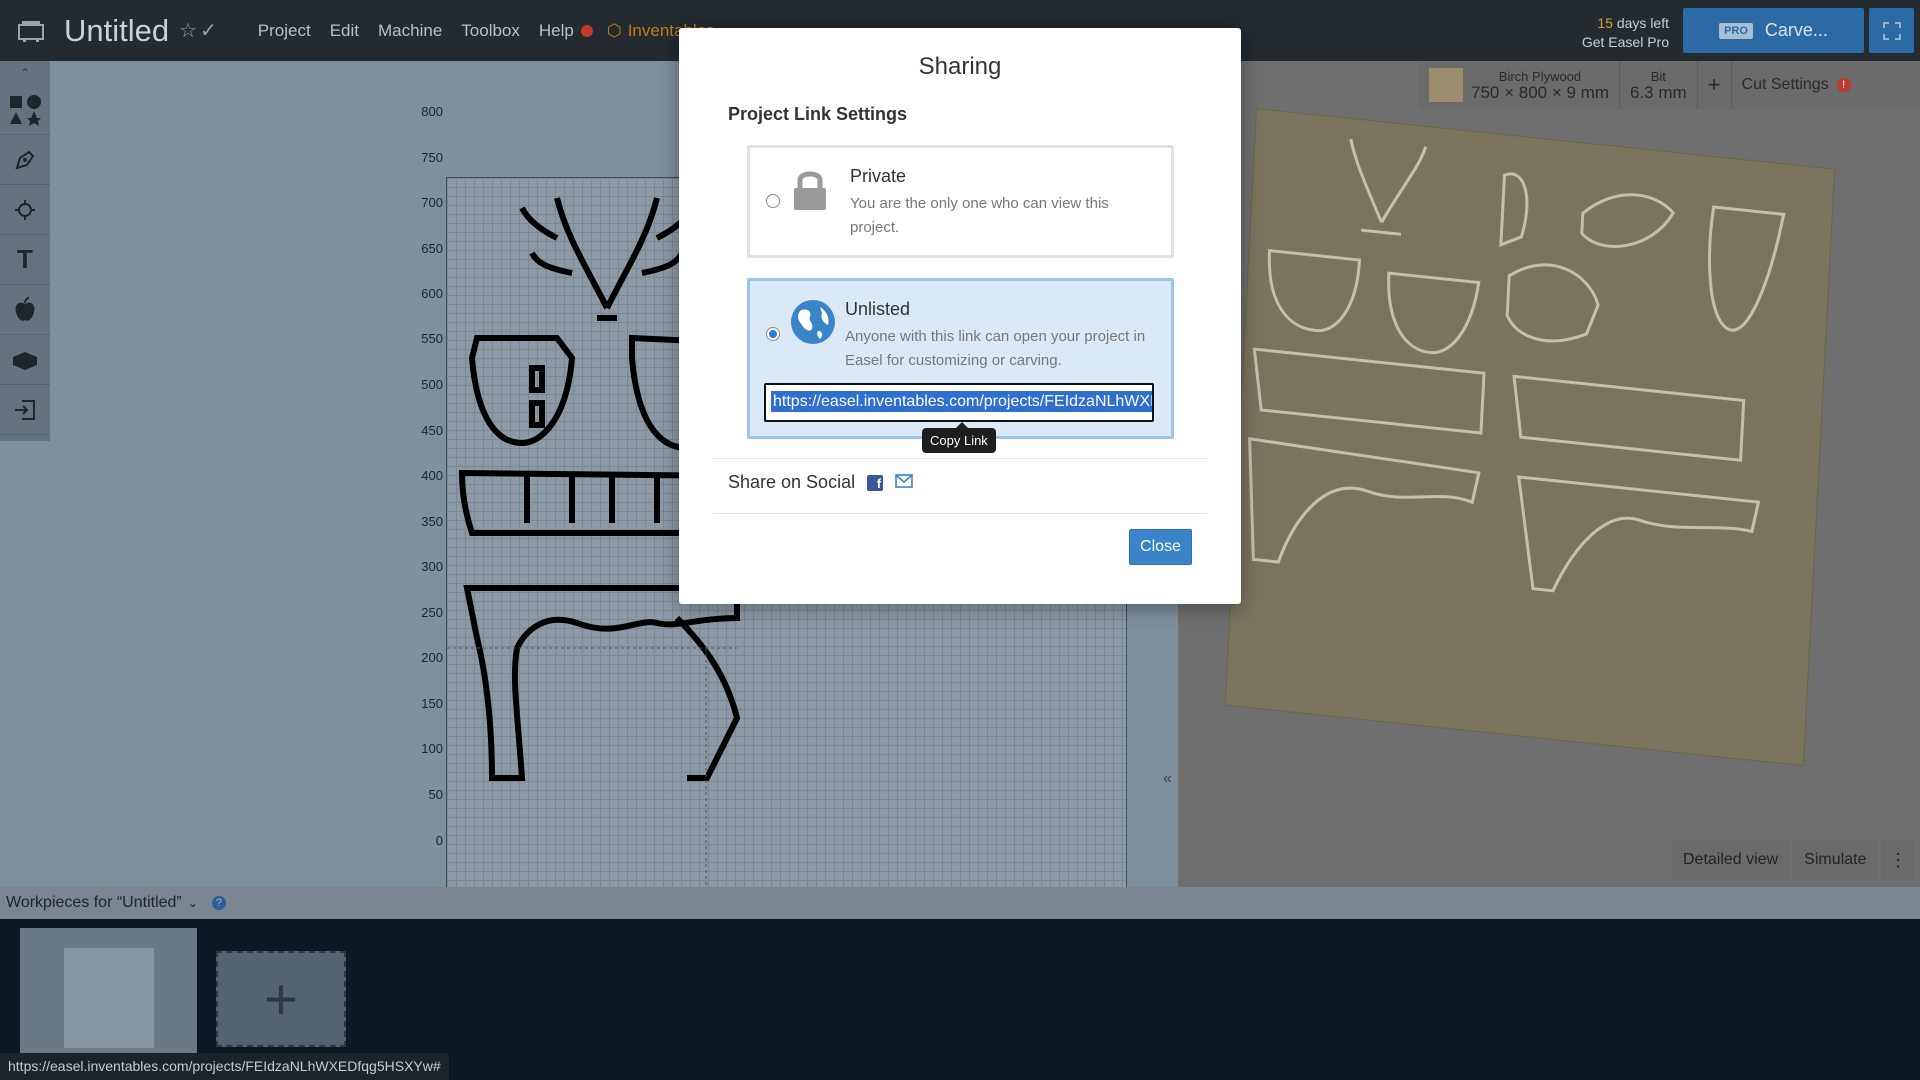  I want to click on unlisted-radio, so click(773, 334).